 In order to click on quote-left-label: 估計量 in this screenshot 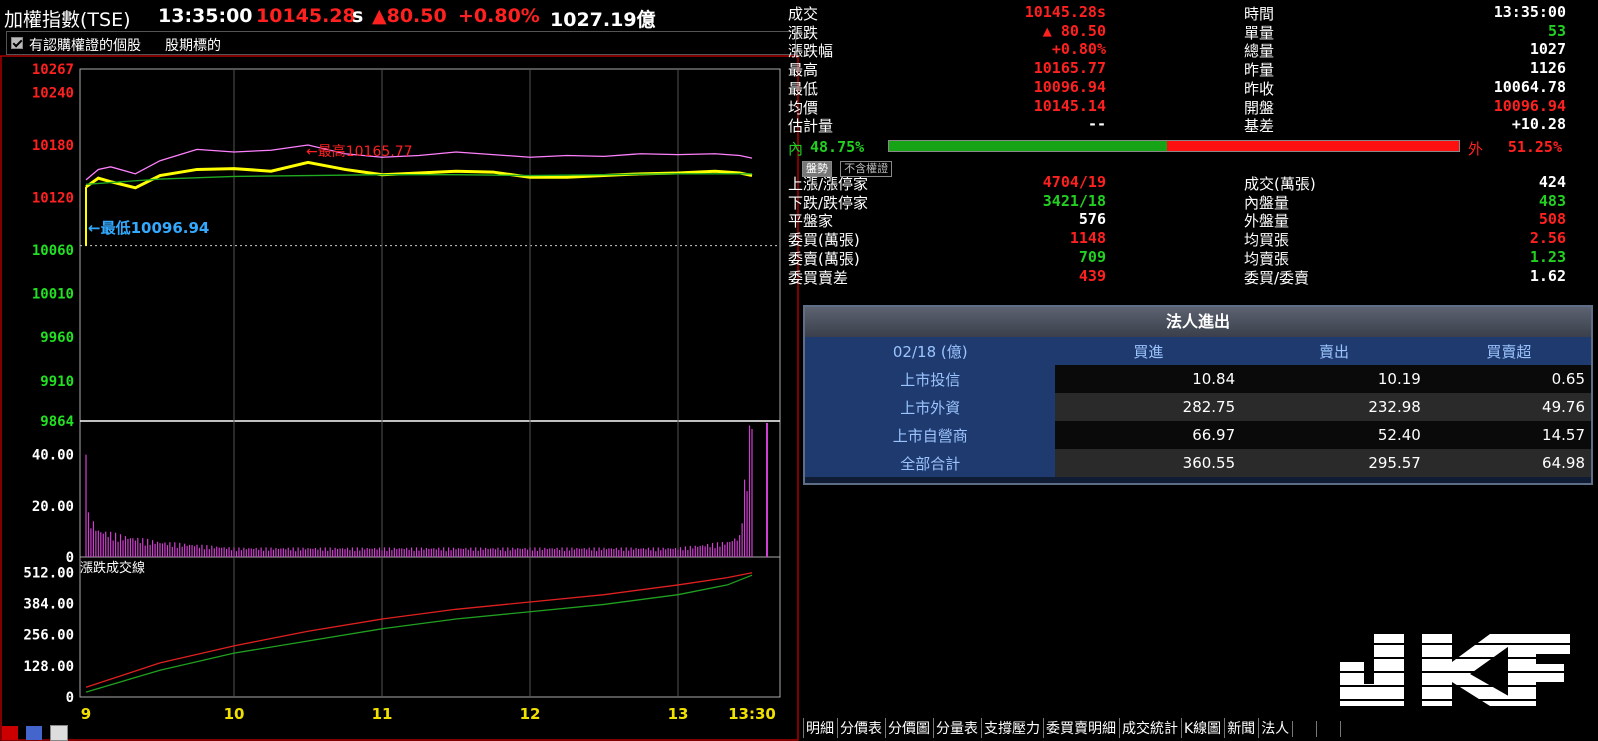, I will do `click(811, 126)`.